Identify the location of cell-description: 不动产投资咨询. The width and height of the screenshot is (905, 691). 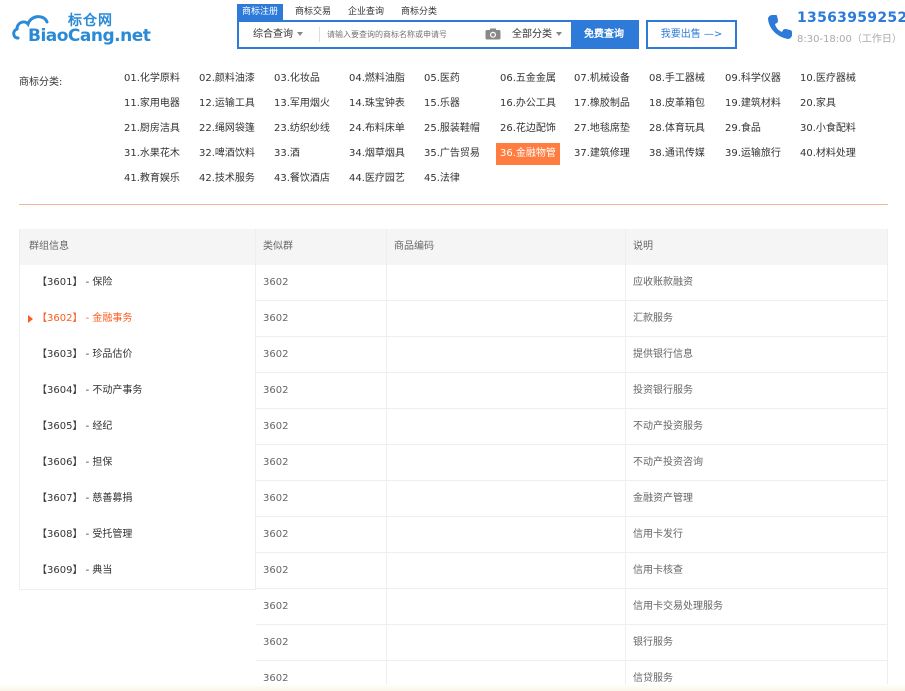
(757, 463).